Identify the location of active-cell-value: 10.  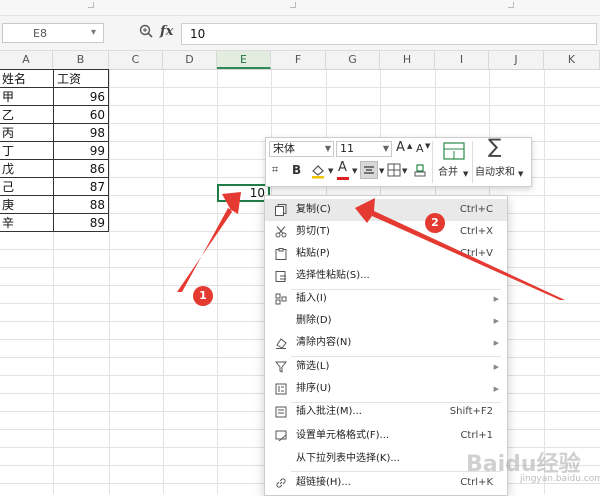
(257, 193).